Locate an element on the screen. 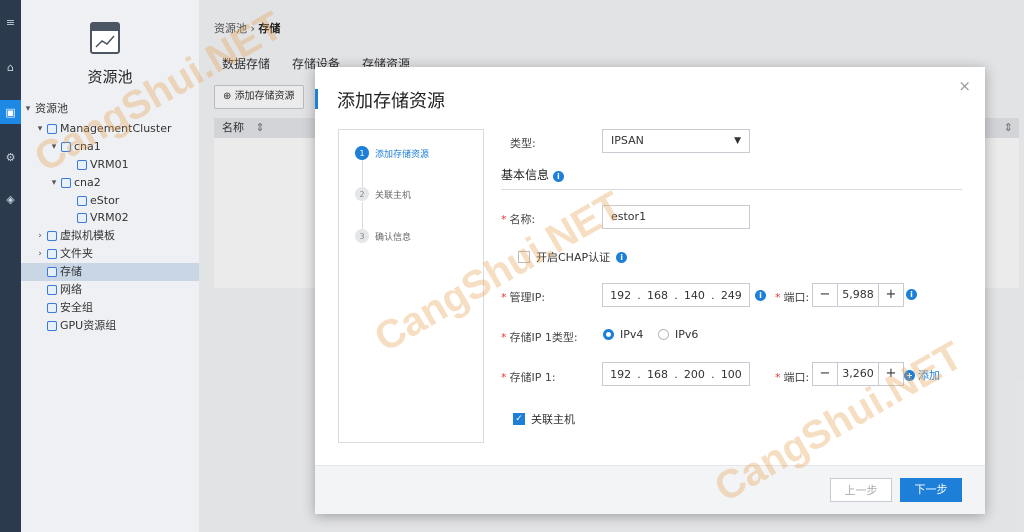 The image size is (1024, 532). storage-ip-input: 192. 168. 200. 100 is located at coordinates (676, 374).